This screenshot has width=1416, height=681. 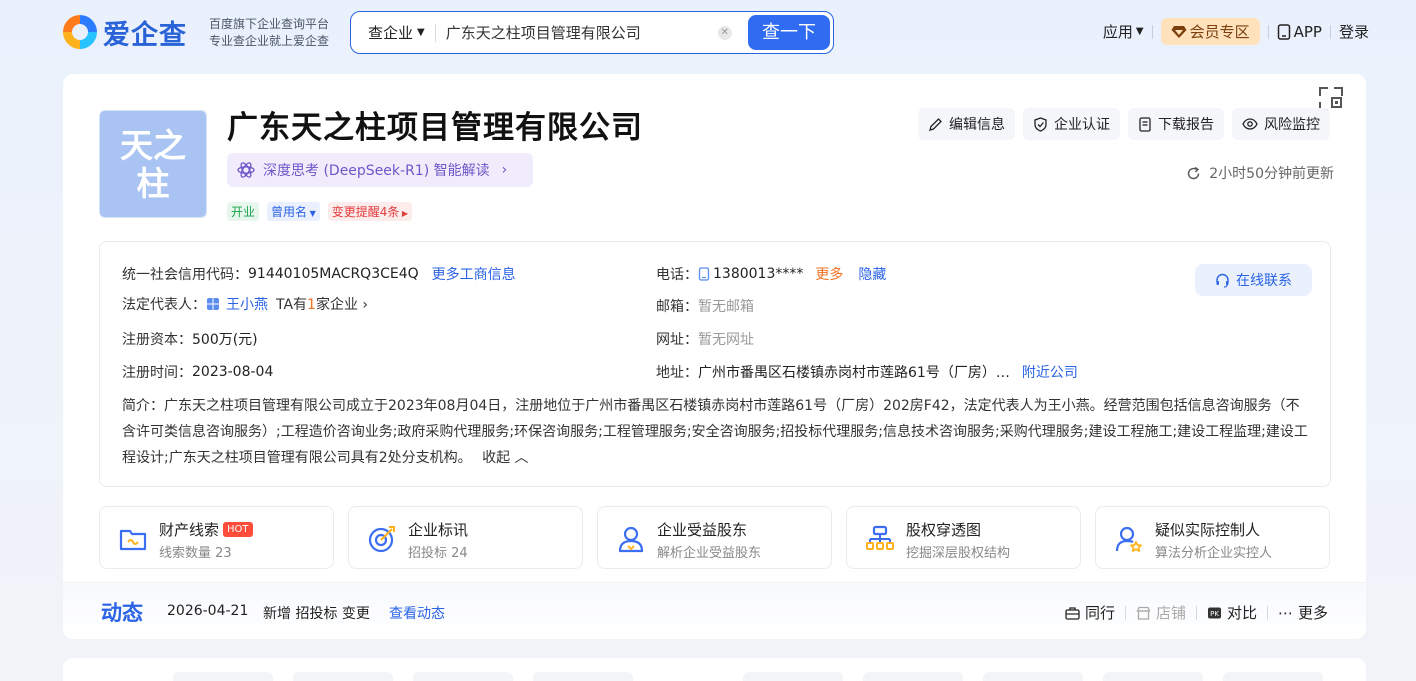 What do you see at coordinates (225, 340) in the screenshot?
I see `capital-value: 500万(元)` at bounding box center [225, 340].